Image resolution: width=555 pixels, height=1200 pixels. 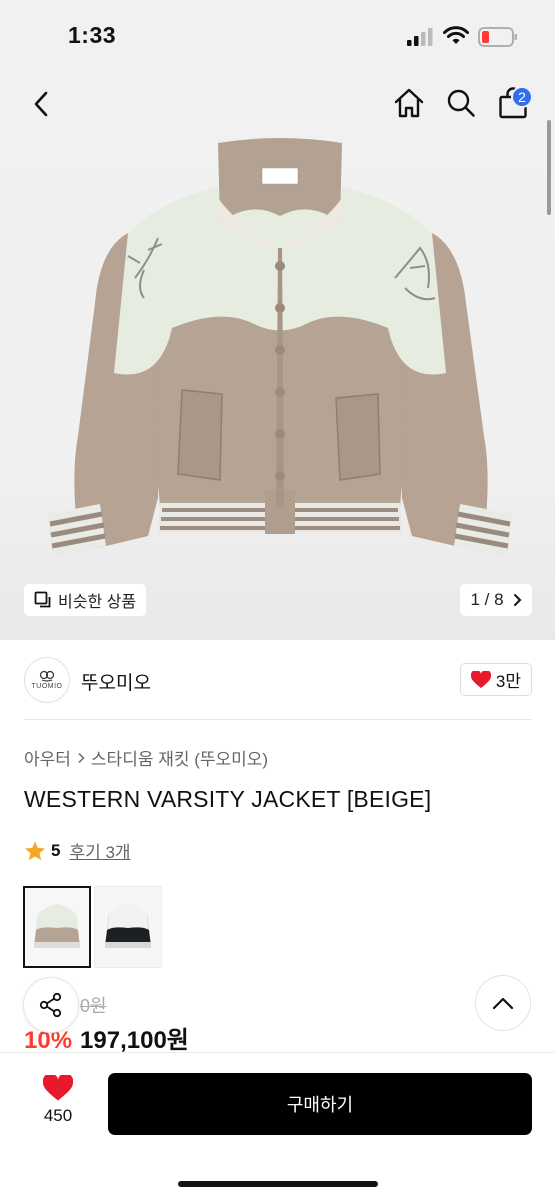 I want to click on brand-logo: TUOMIO, so click(x=47, y=680).